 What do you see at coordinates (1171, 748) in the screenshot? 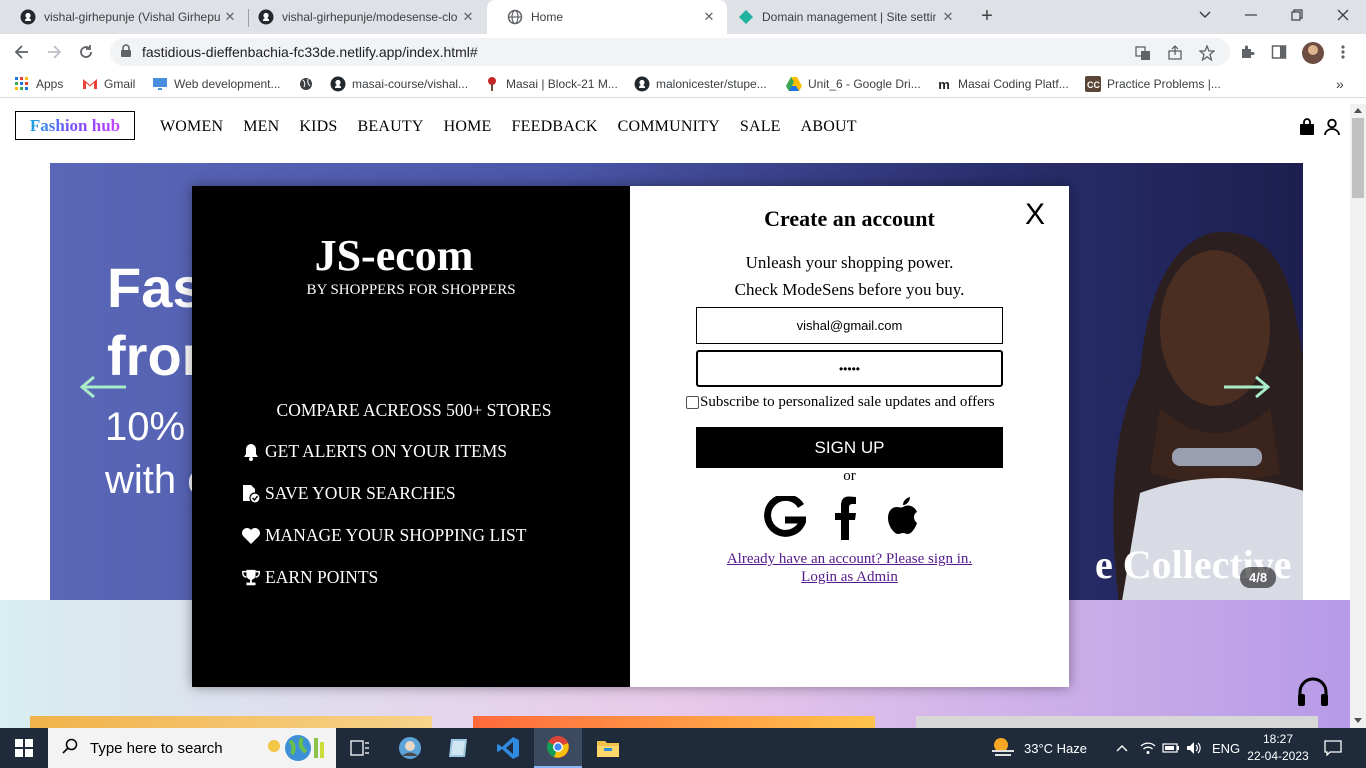
I see `battery-icon` at bounding box center [1171, 748].